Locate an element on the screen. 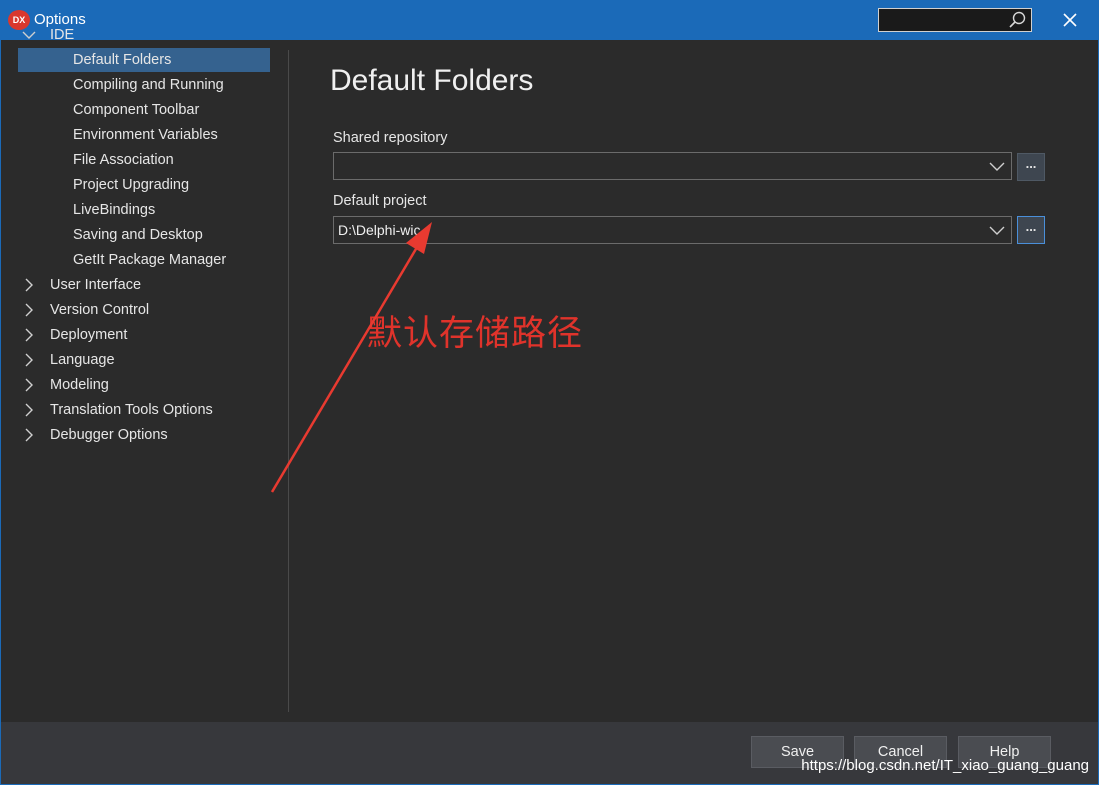 The height and width of the screenshot is (785, 1099). tree-item-label: Project Upgrading is located at coordinates (131, 185).